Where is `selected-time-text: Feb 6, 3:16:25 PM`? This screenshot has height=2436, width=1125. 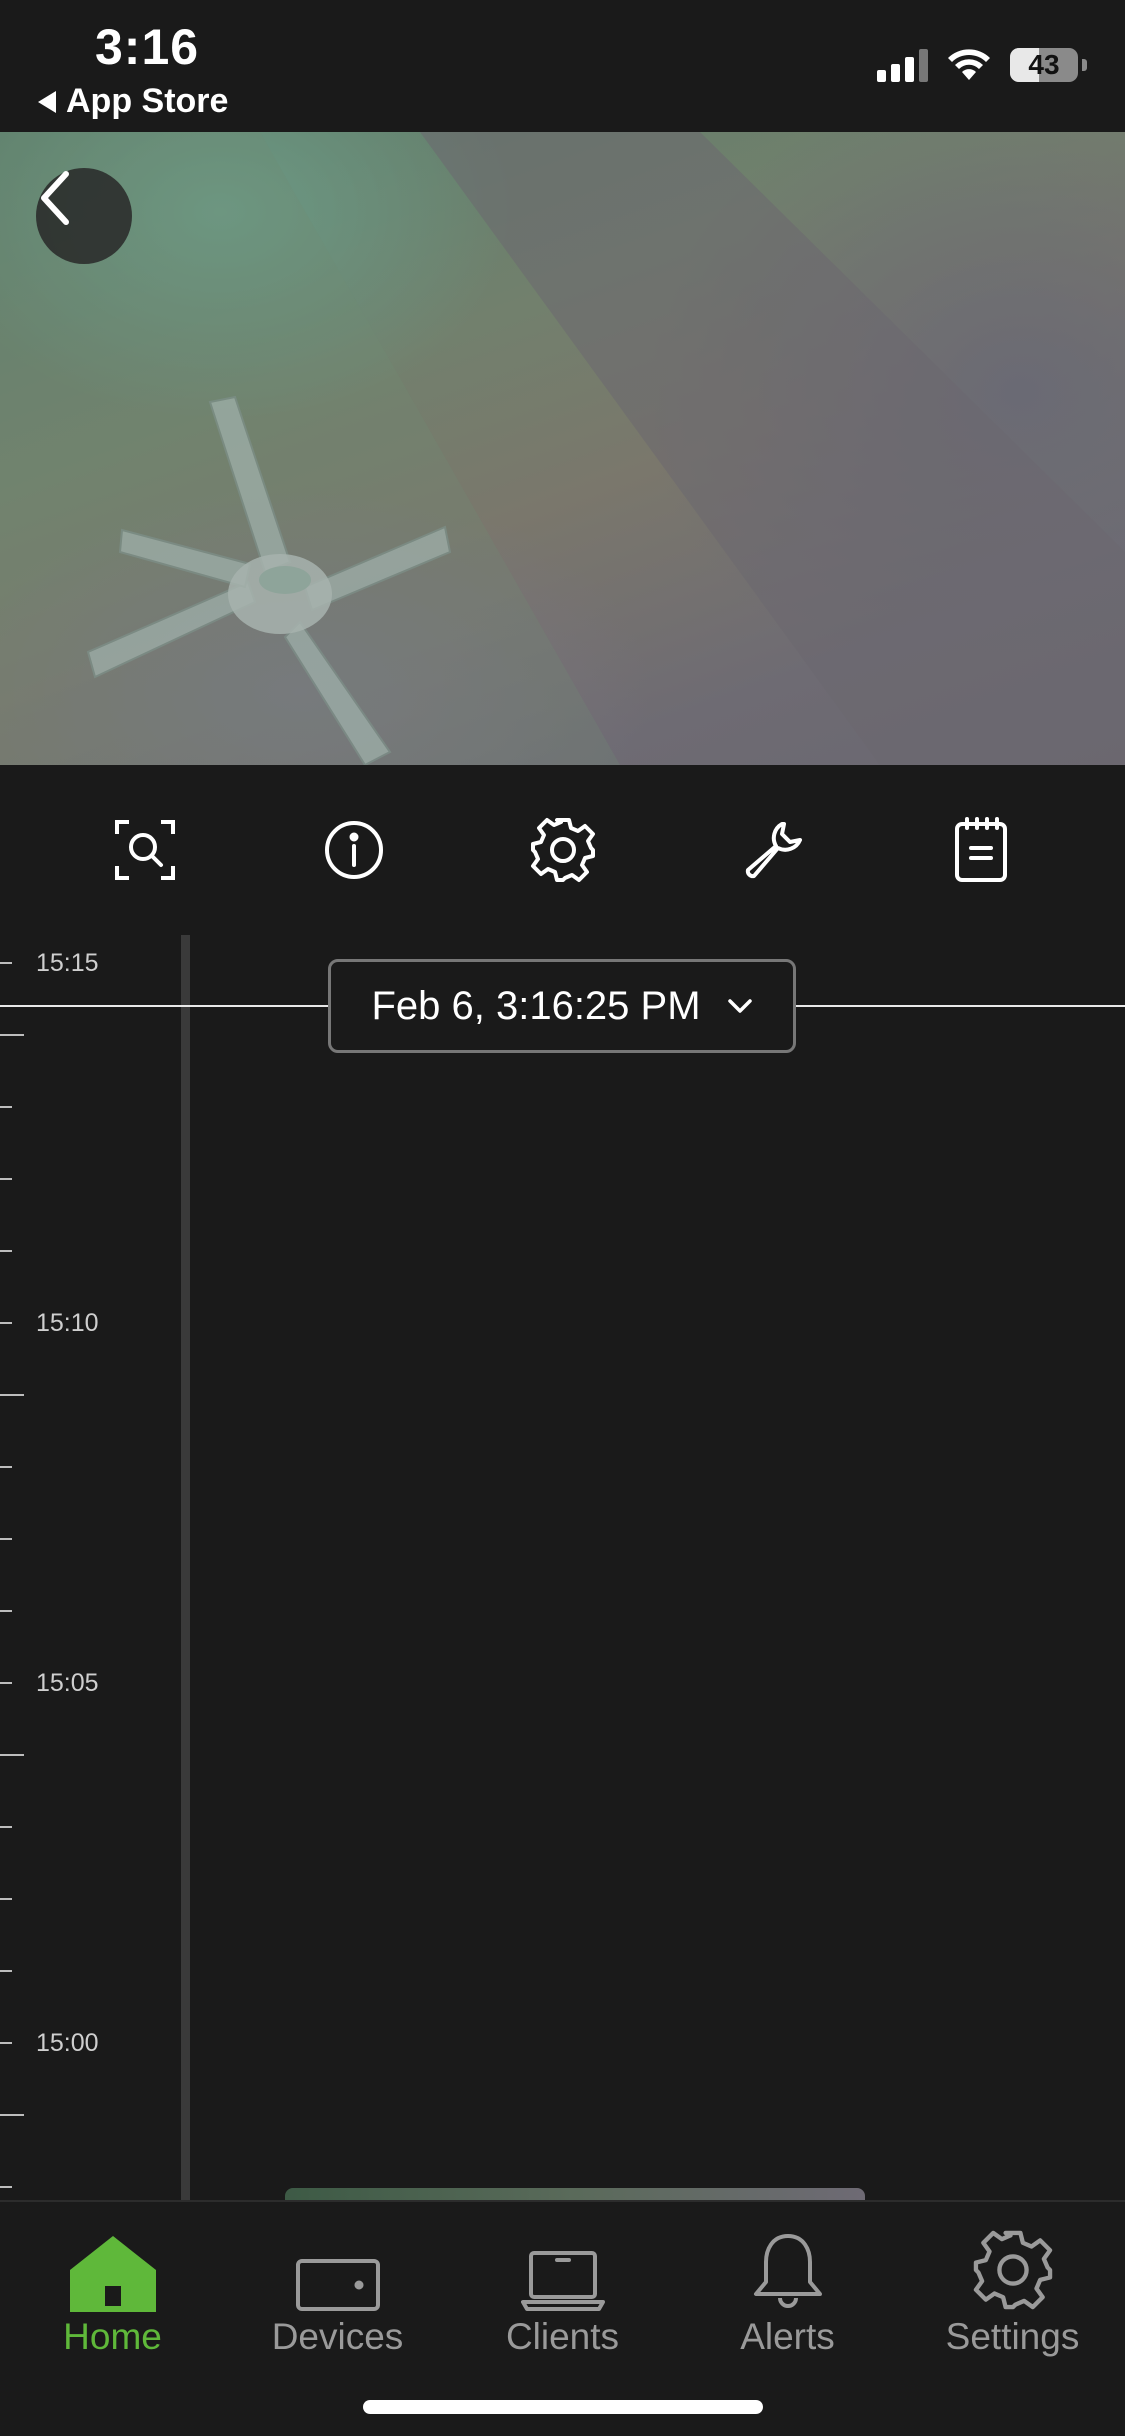 selected-time-text: Feb 6, 3:16:25 PM is located at coordinates (536, 1005).